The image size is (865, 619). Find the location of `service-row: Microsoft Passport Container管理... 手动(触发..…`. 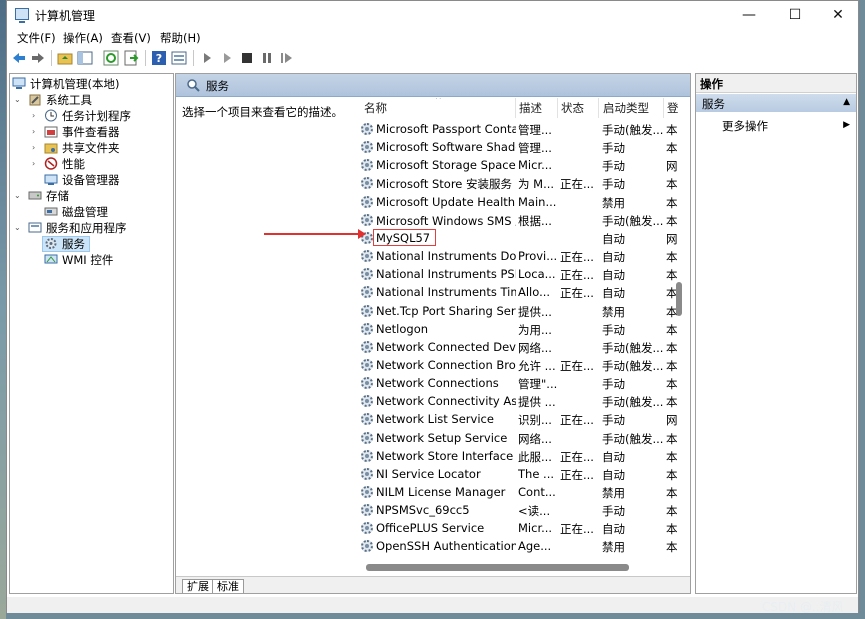

service-row: Microsoft Passport Container管理... 手动(触发..… is located at coordinates (518, 129).